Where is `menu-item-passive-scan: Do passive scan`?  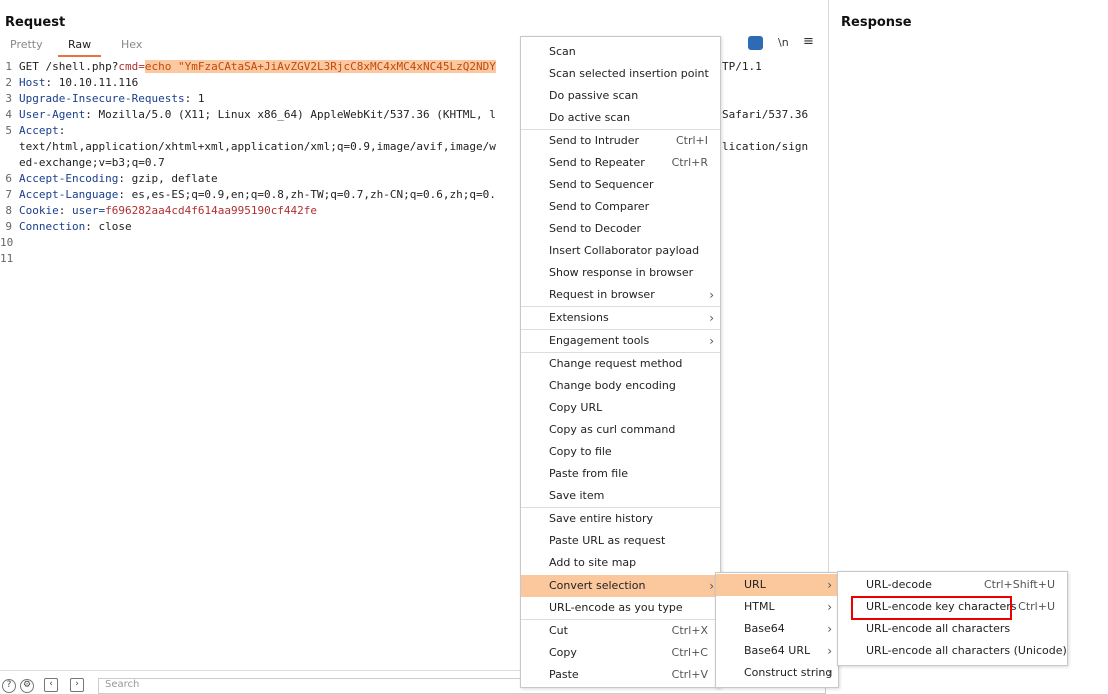
menu-item-passive-scan: Do passive scan is located at coordinates (620, 96).